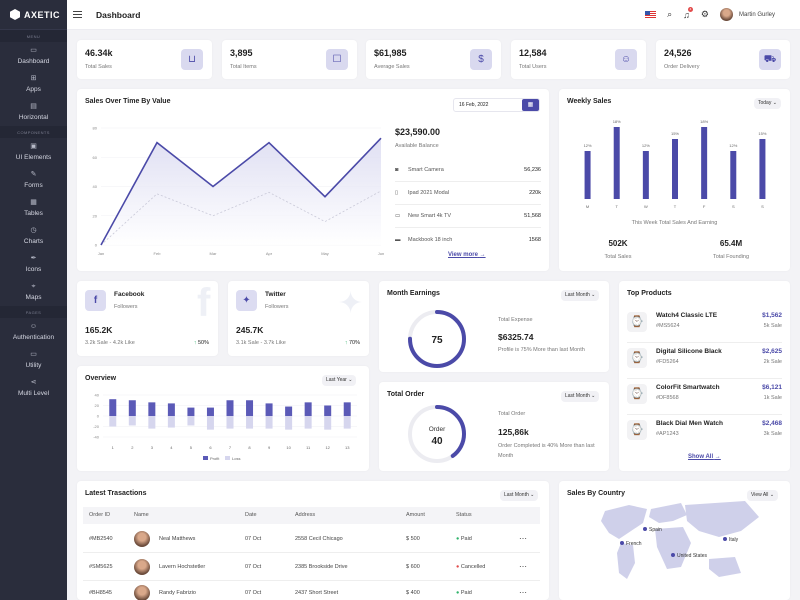 This screenshot has width=800, height=600. What do you see at coordinates (622, 543) in the screenshot?
I see `marker-french` at bounding box center [622, 543].